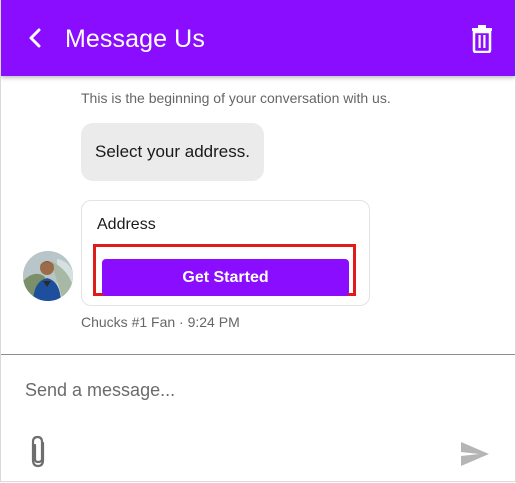  I want to click on message-input, so click(255, 390).